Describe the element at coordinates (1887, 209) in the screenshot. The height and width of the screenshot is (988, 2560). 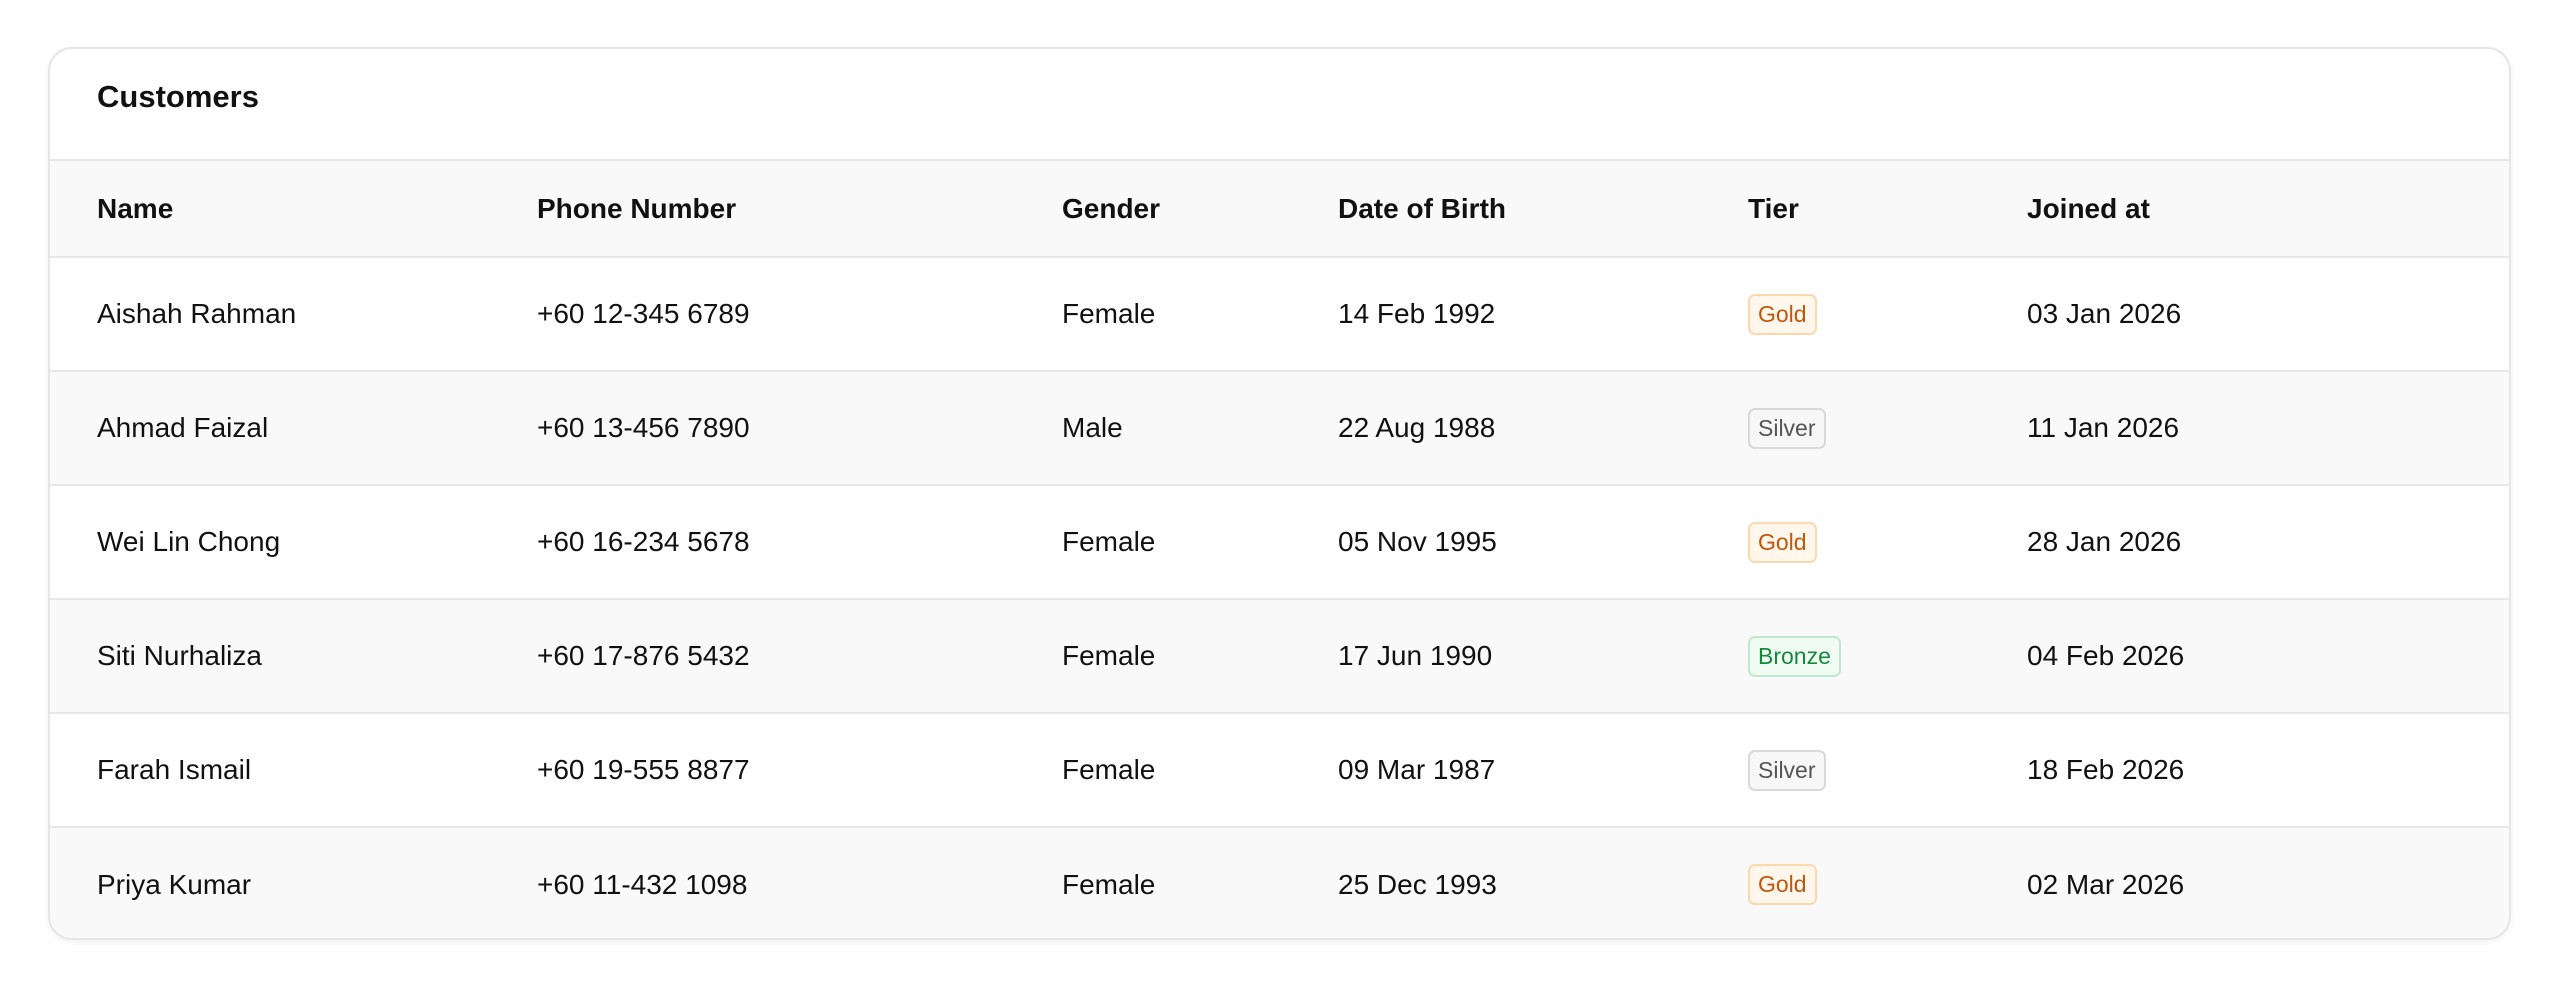
I see `column-header-tier: Tier` at that location.